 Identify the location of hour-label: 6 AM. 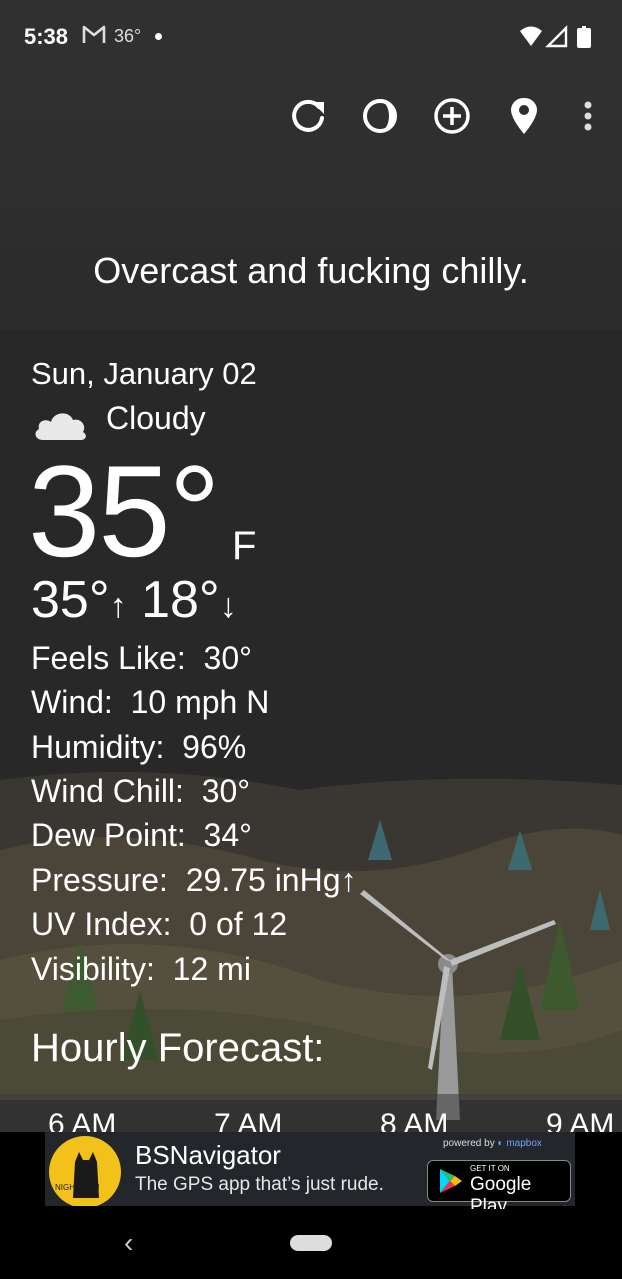
(82, 1120).